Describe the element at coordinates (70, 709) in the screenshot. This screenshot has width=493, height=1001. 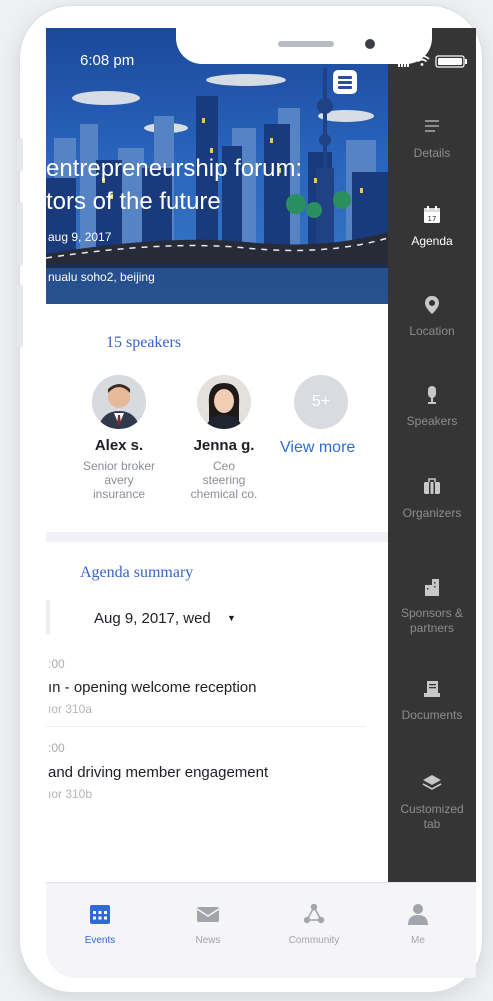
I see `agenda-item-room: ıor 310a` at that location.